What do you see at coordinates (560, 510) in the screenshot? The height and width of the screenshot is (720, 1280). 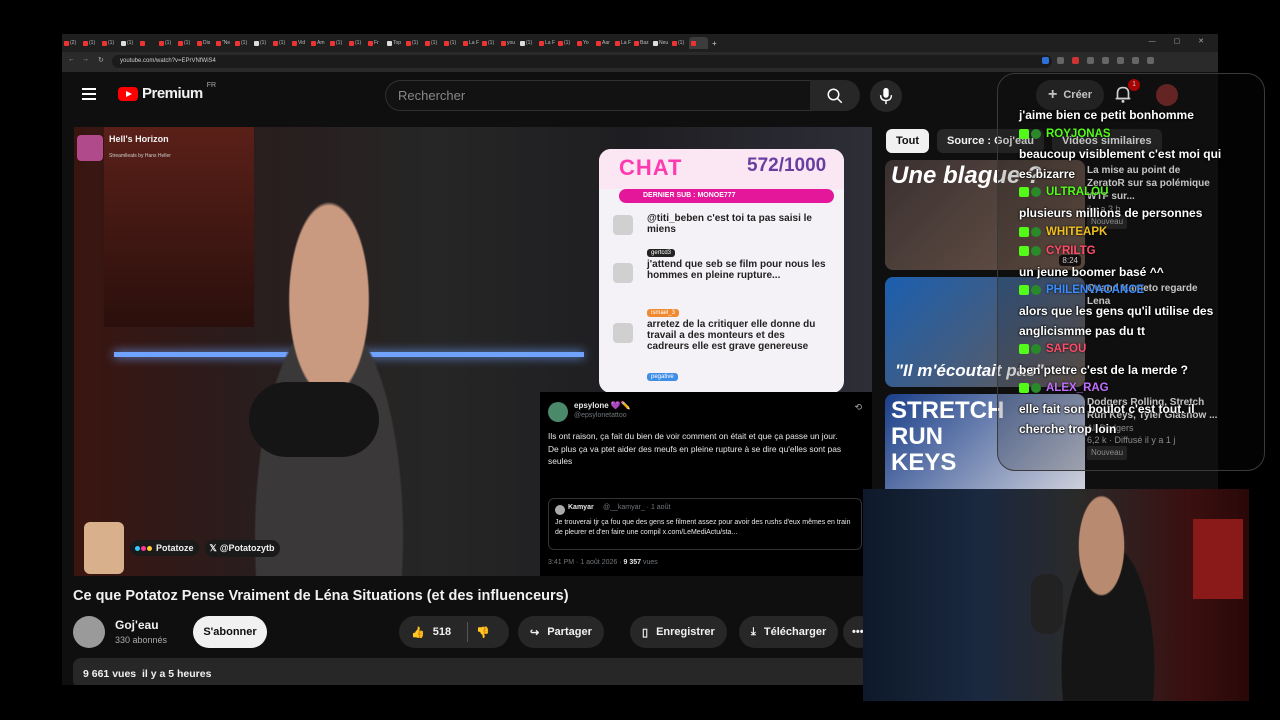 I see `quoted-avatar` at bounding box center [560, 510].